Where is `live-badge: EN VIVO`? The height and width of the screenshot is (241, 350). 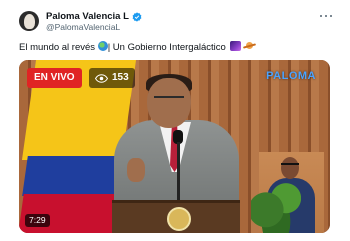
live-badge: EN VIVO is located at coordinates (54, 78).